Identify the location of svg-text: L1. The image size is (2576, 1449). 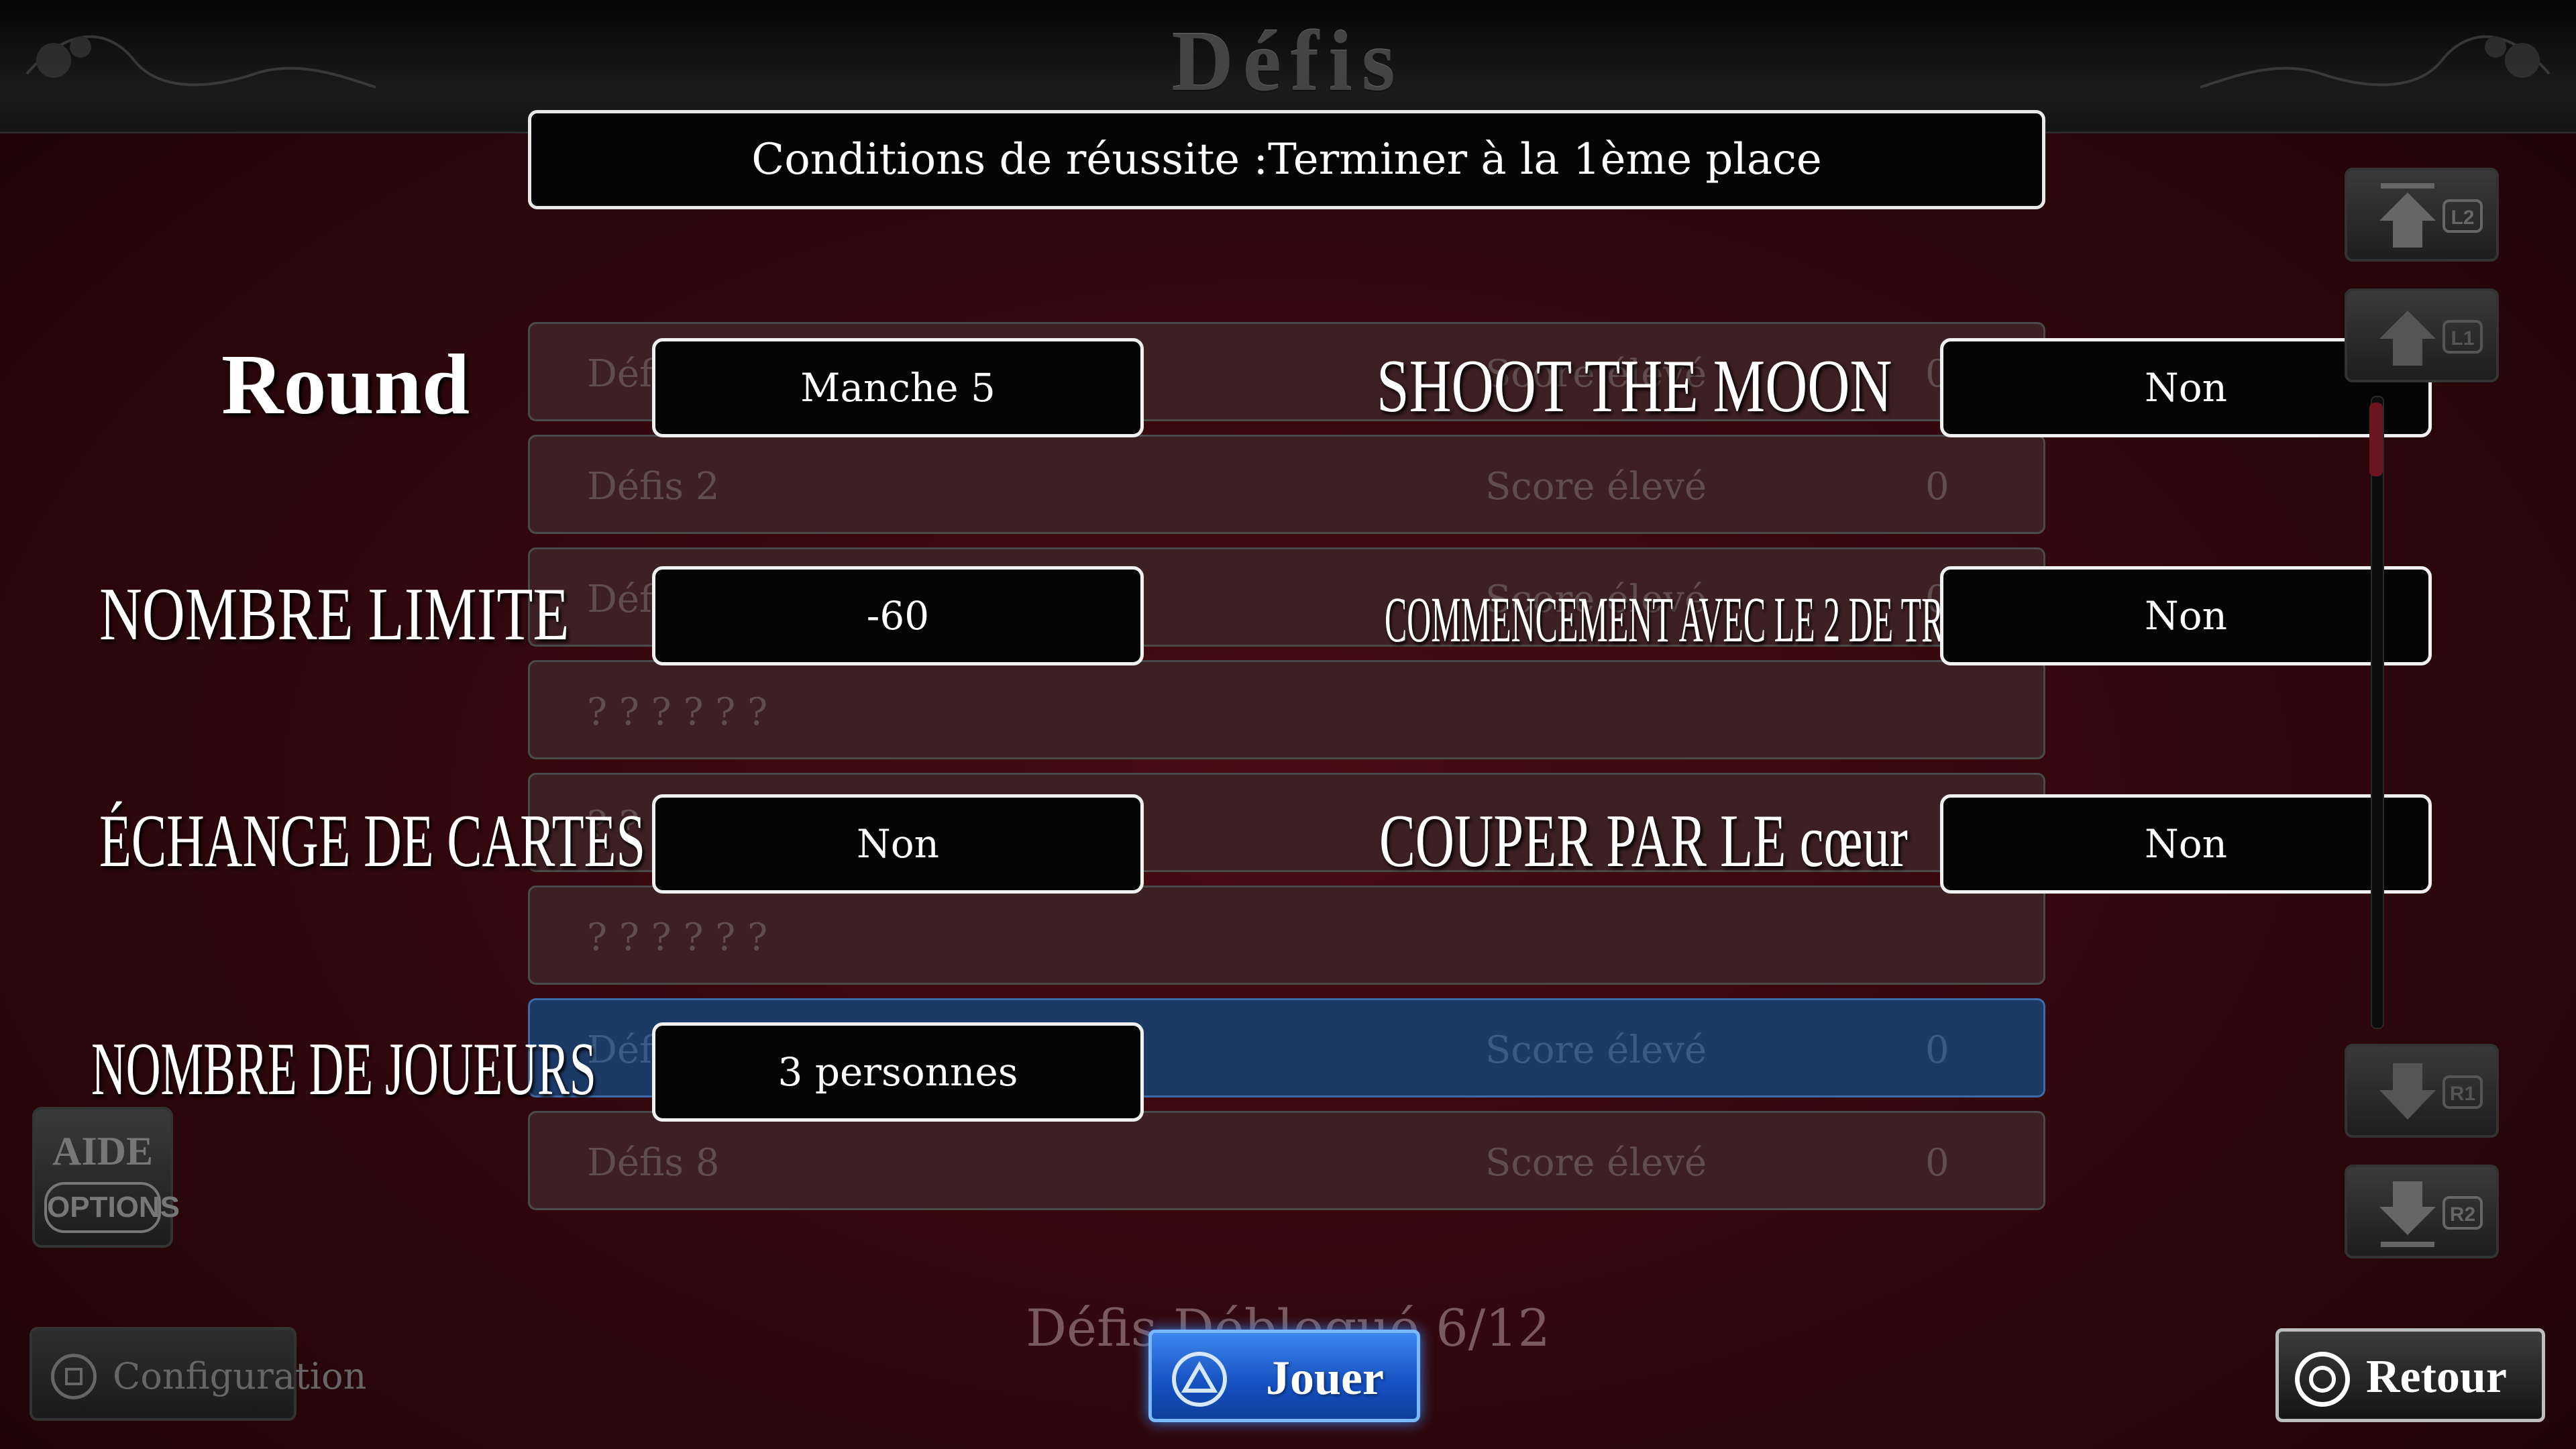
(2462, 338).